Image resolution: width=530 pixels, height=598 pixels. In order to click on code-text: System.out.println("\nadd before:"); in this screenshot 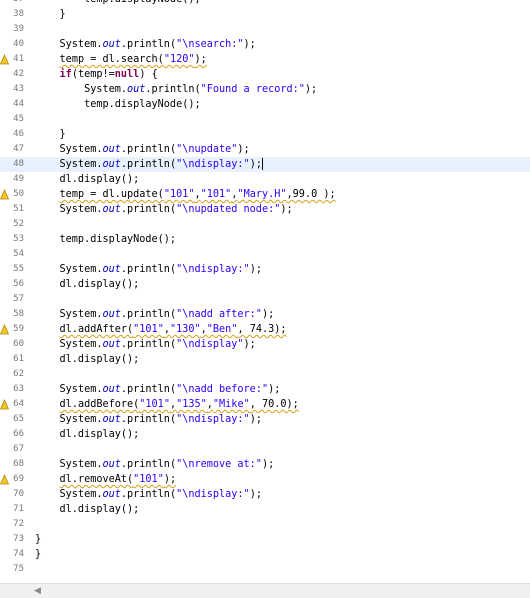, I will do `click(158, 389)`.